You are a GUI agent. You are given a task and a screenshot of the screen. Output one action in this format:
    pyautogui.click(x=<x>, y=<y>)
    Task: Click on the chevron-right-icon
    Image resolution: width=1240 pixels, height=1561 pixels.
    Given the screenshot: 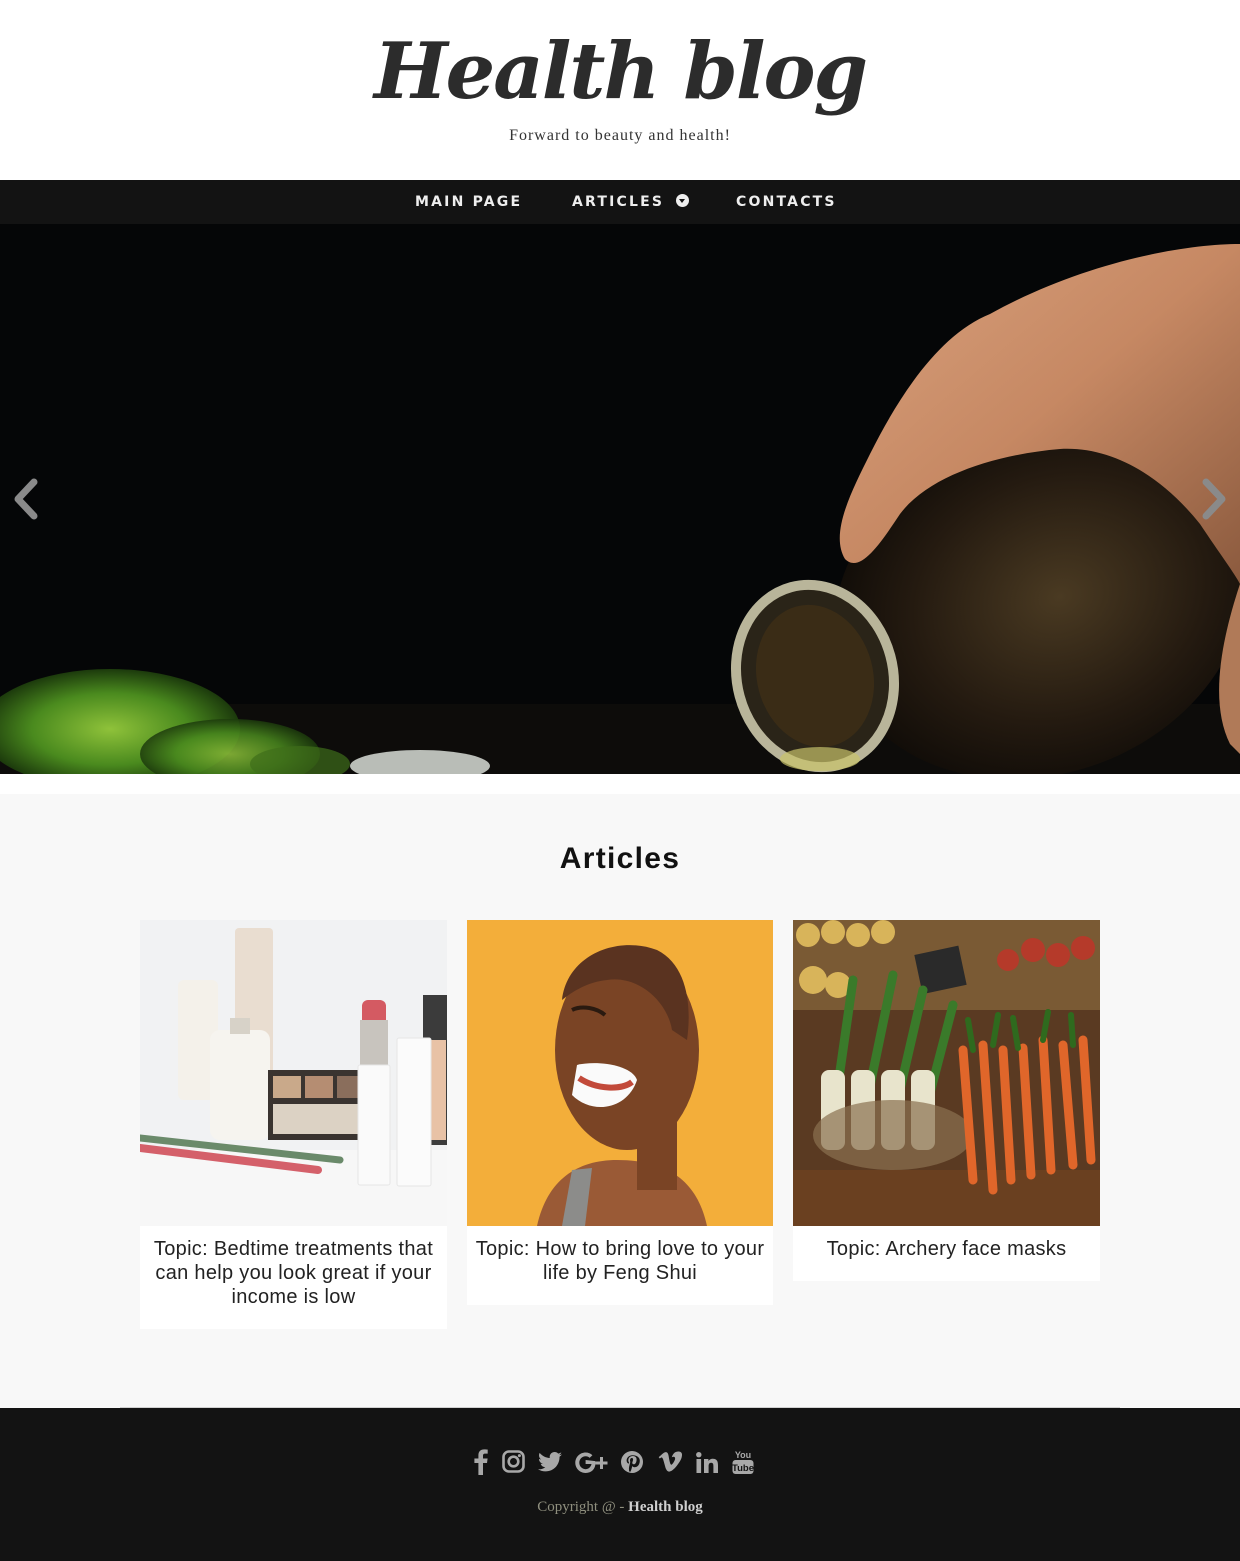 What is the action you would take?
    pyautogui.click(x=1214, y=499)
    